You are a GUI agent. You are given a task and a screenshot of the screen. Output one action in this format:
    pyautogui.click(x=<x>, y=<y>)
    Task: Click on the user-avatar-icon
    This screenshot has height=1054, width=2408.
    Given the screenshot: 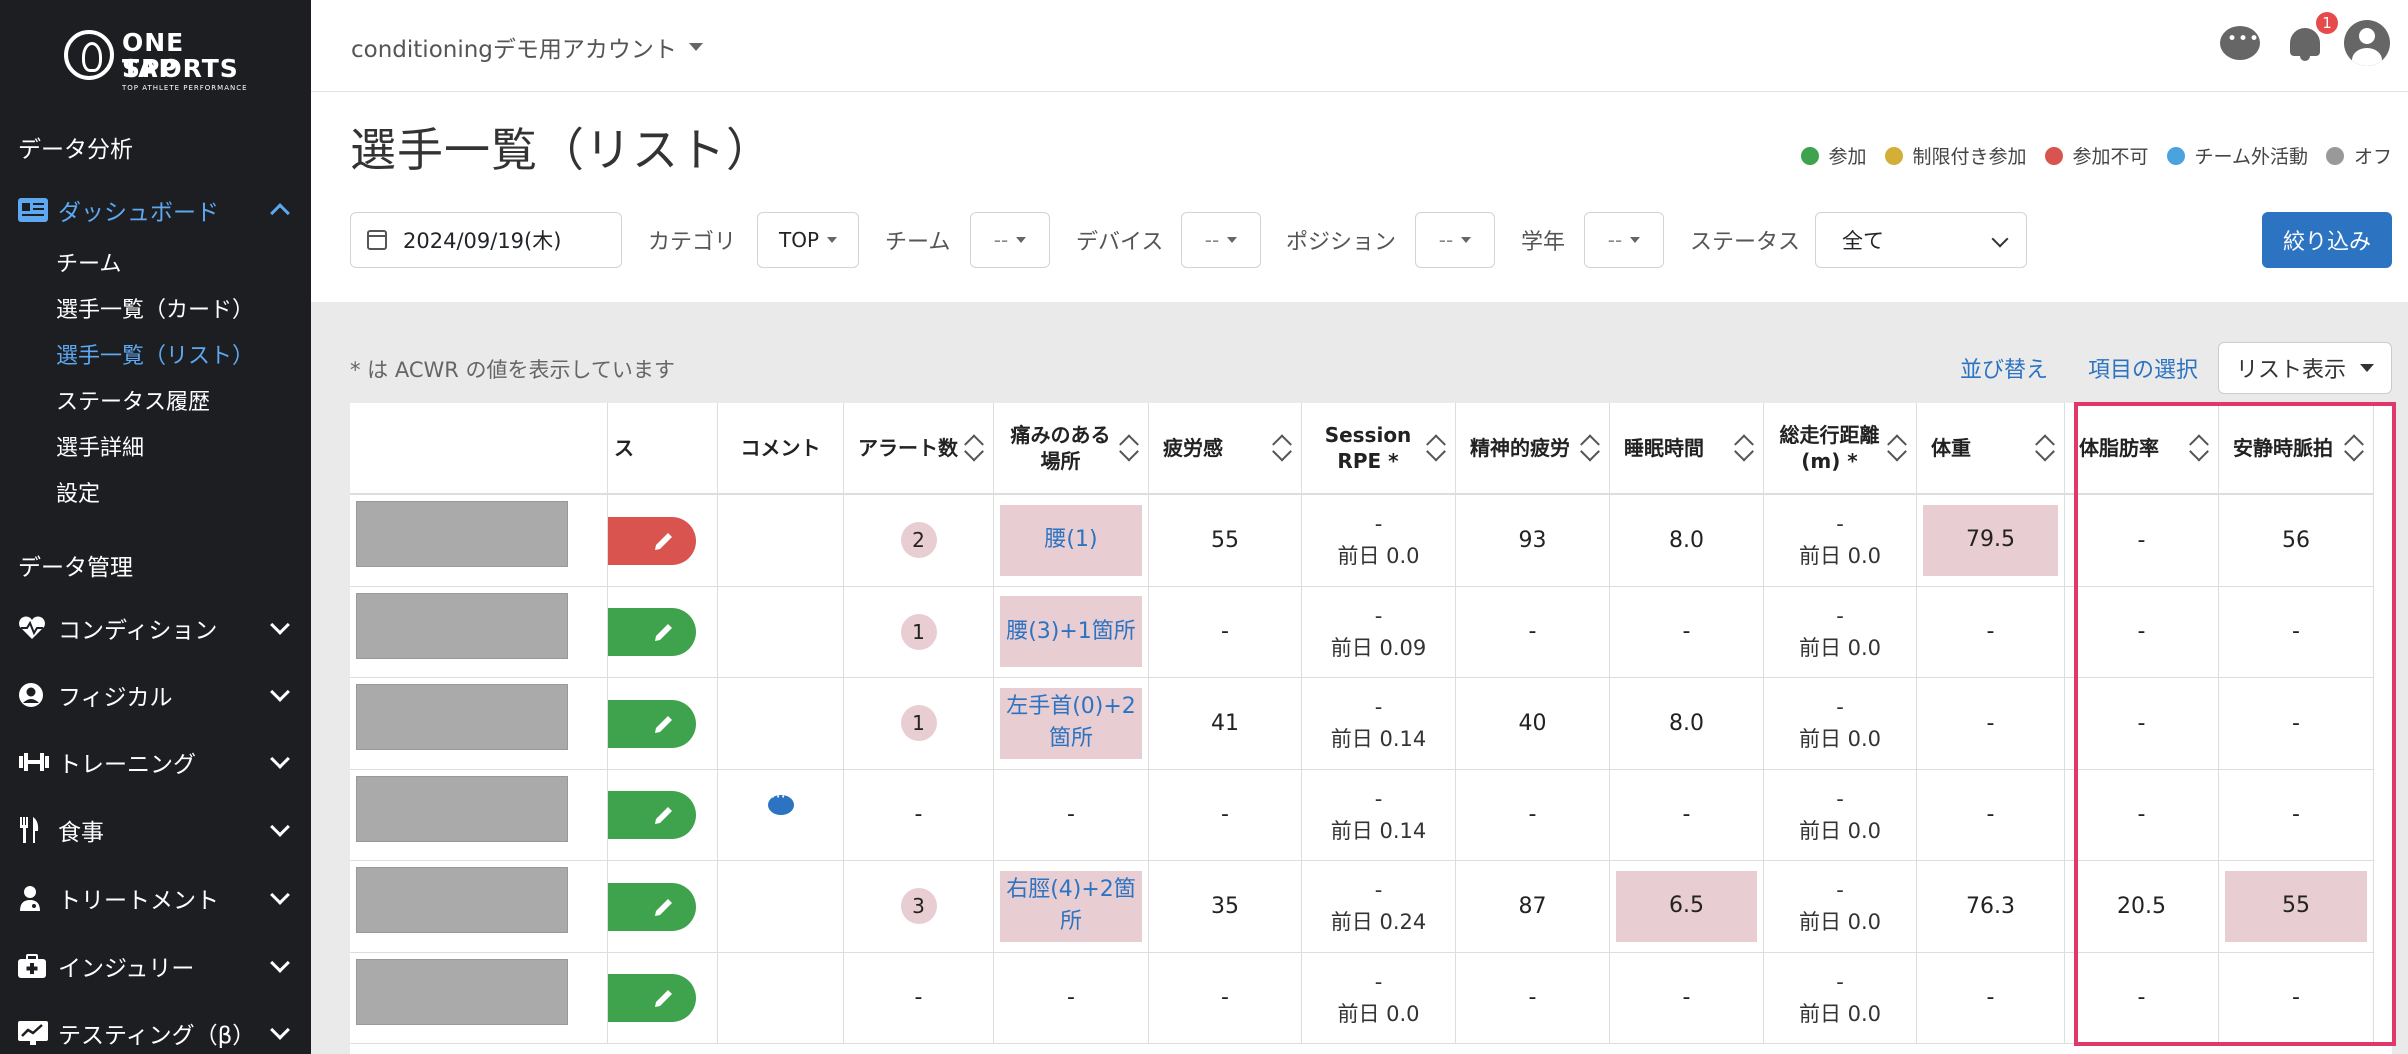 What is the action you would take?
    pyautogui.click(x=2367, y=43)
    